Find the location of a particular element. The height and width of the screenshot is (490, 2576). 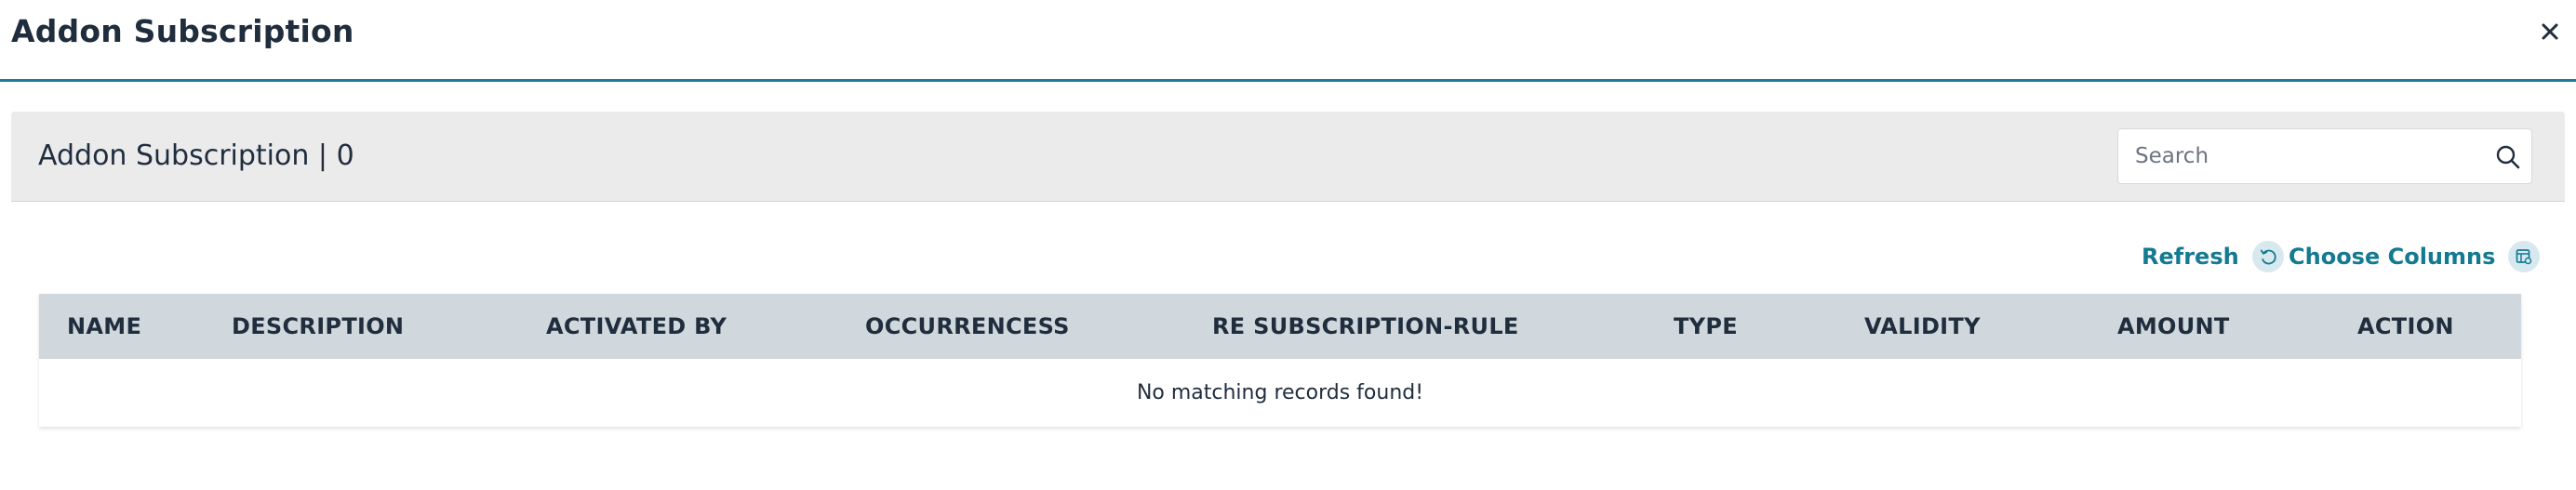

search-box is located at coordinates (2324, 156).